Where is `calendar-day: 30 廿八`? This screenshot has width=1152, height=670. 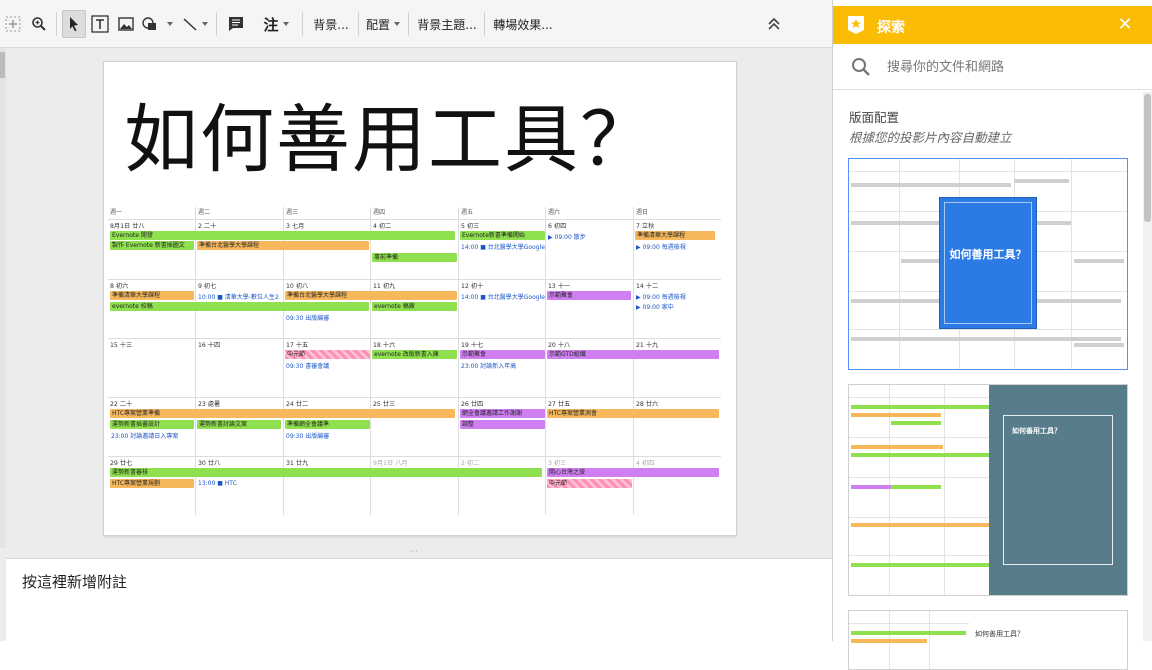
calendar-day: 30 廿八 is located at coordinates (209, 463).